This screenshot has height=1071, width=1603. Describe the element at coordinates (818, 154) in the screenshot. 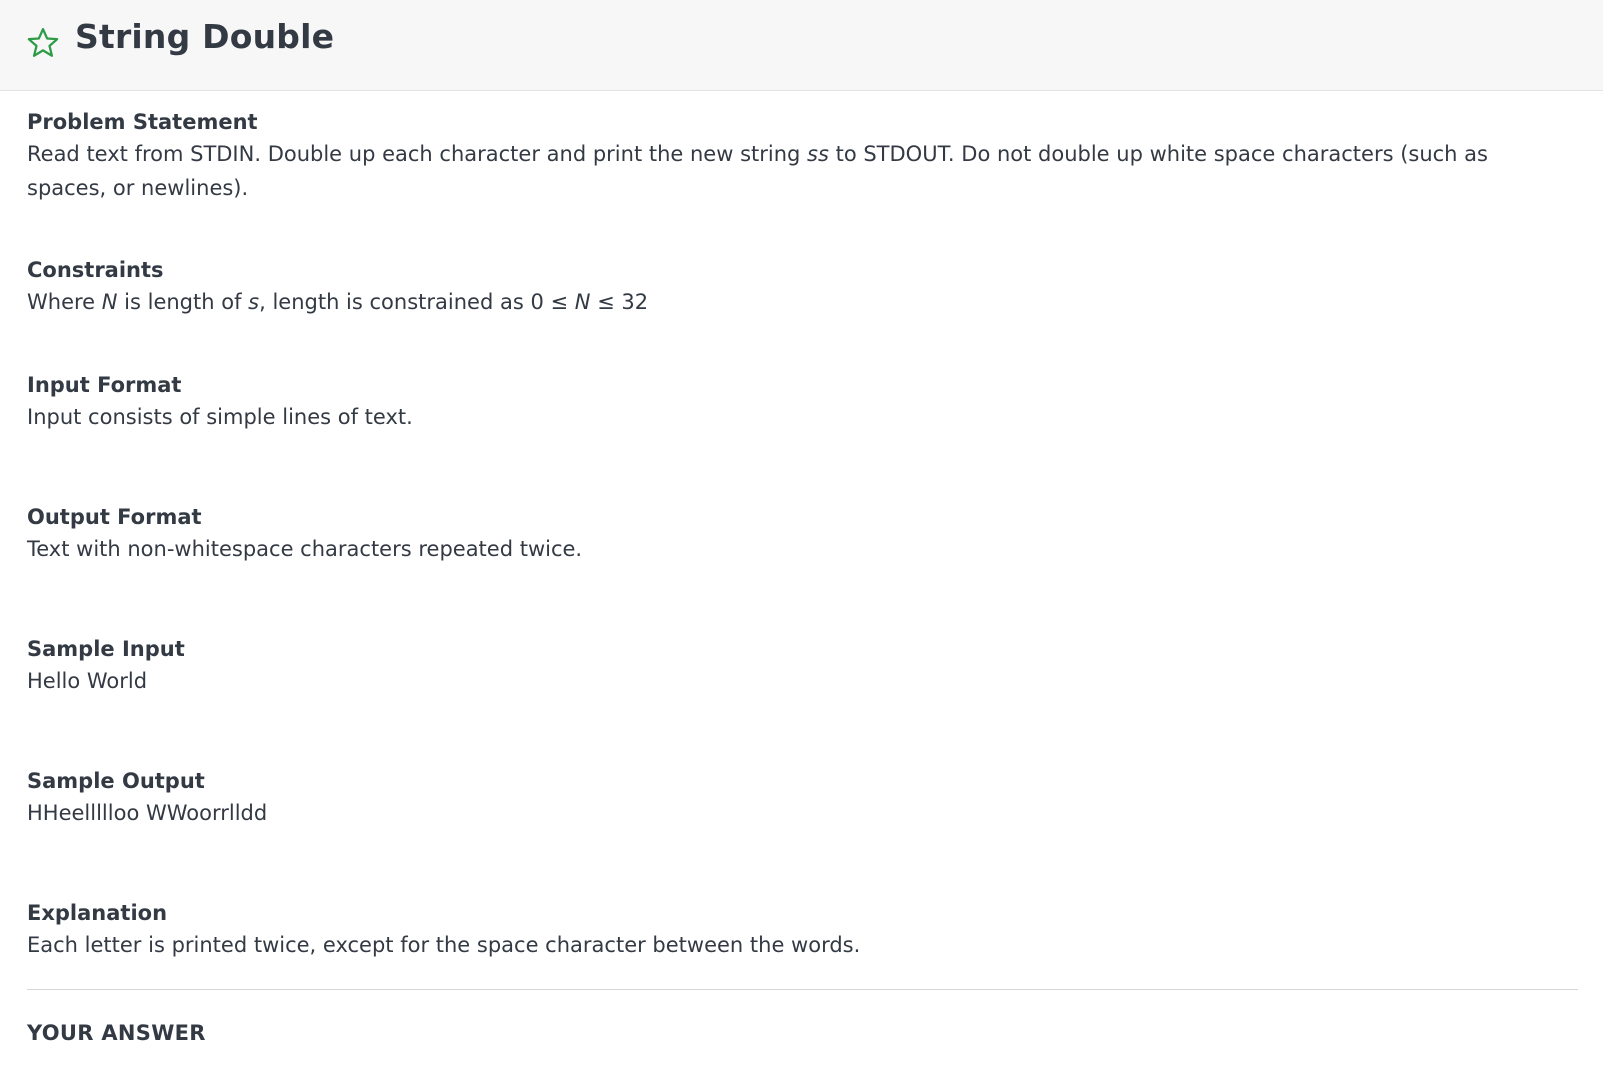

I see `statement-variable: ss` at that location.